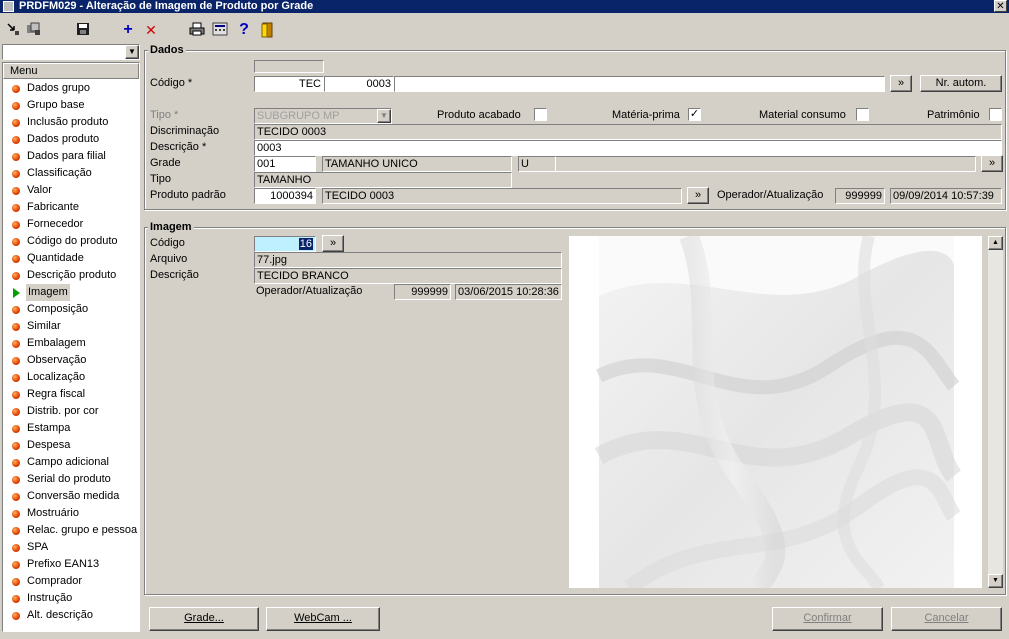  I want to click on menu-item: Mostruário, so click(71, 513).